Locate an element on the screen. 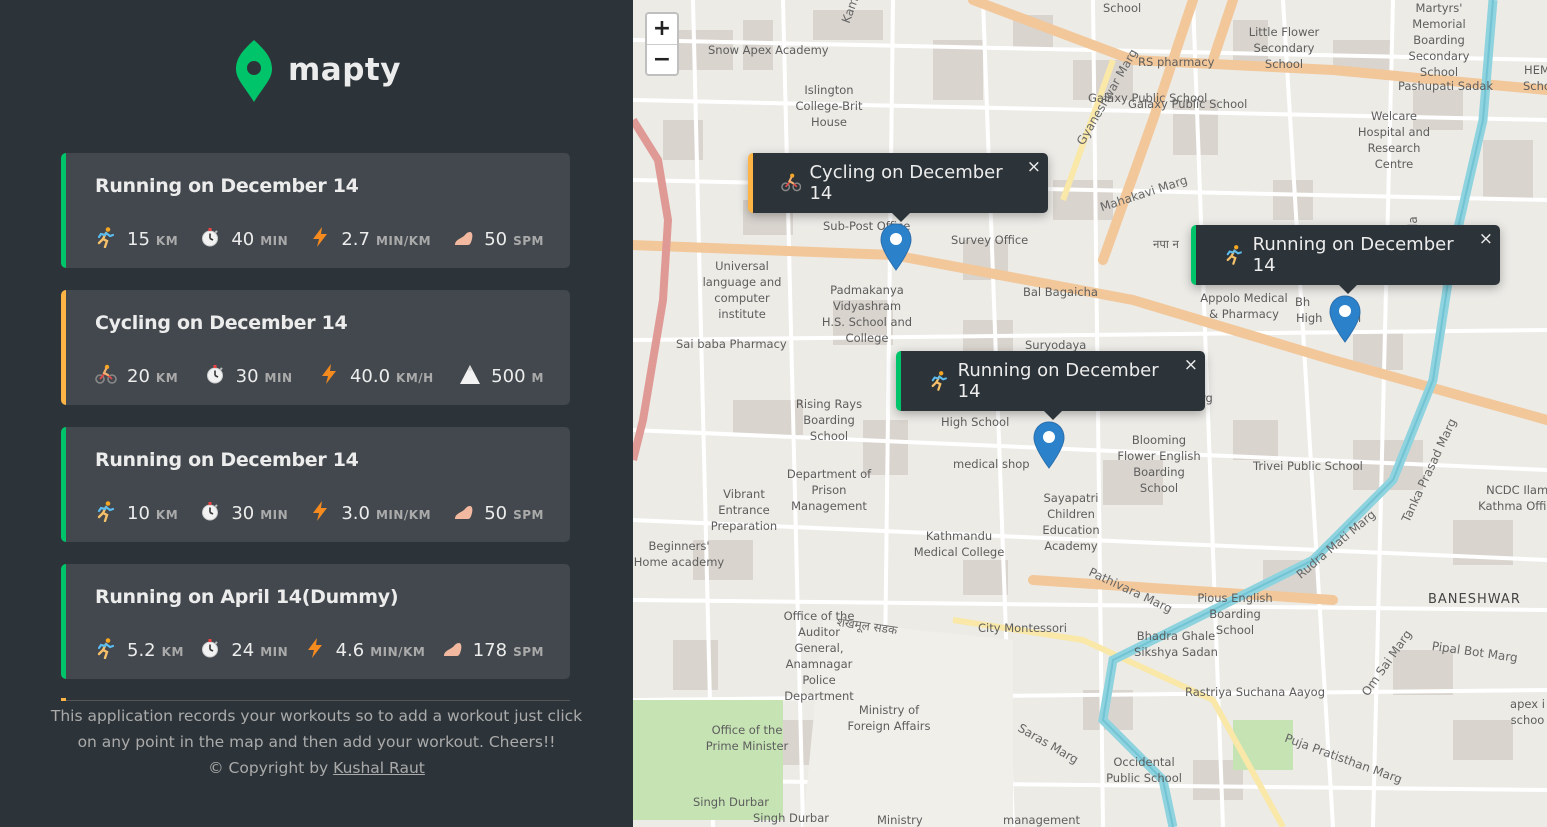  workout-detail: 3.0 MIN/KM is located at coordinates (370, 510).